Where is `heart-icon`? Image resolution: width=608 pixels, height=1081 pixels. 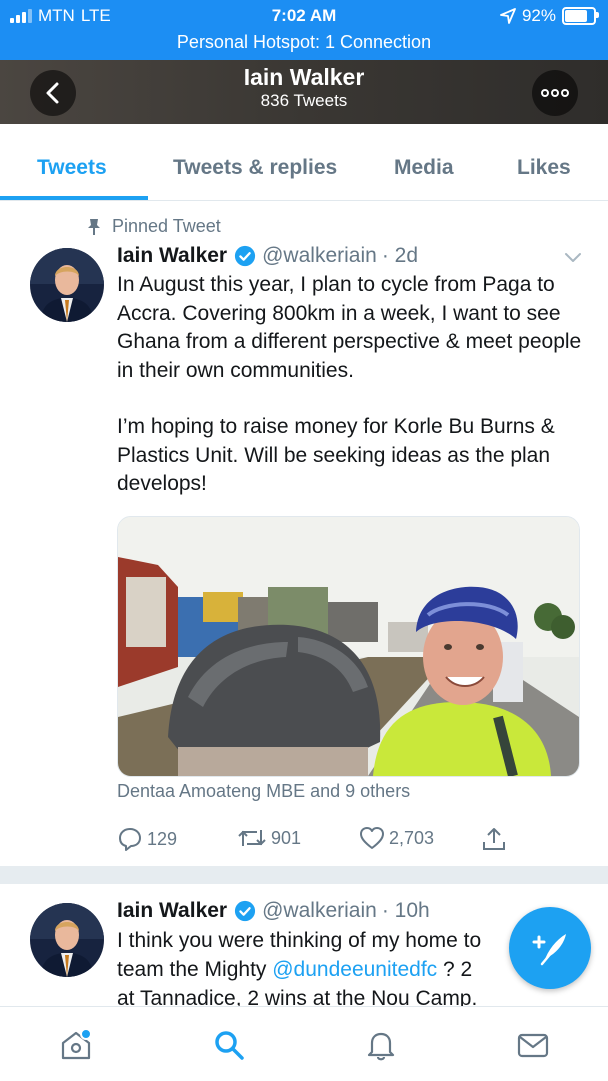
heart-icon is located at coordinates (372, 838).